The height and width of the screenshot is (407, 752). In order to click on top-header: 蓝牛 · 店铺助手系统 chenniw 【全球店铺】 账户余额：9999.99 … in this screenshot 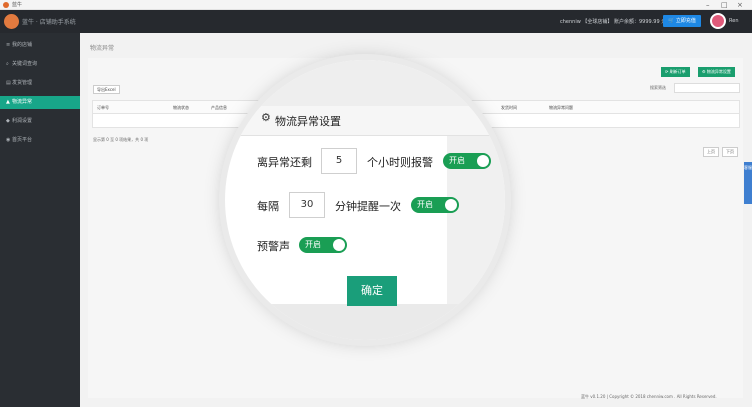, I will do `click(376, 21)`.